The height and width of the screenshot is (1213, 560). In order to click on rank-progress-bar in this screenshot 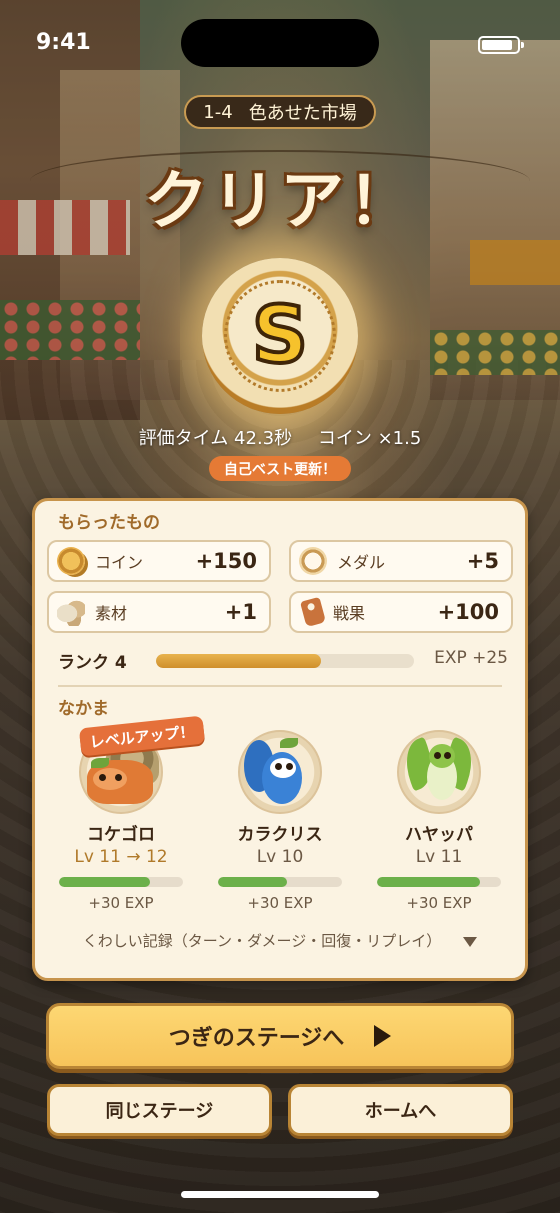, I will do `click(285, 661)`.